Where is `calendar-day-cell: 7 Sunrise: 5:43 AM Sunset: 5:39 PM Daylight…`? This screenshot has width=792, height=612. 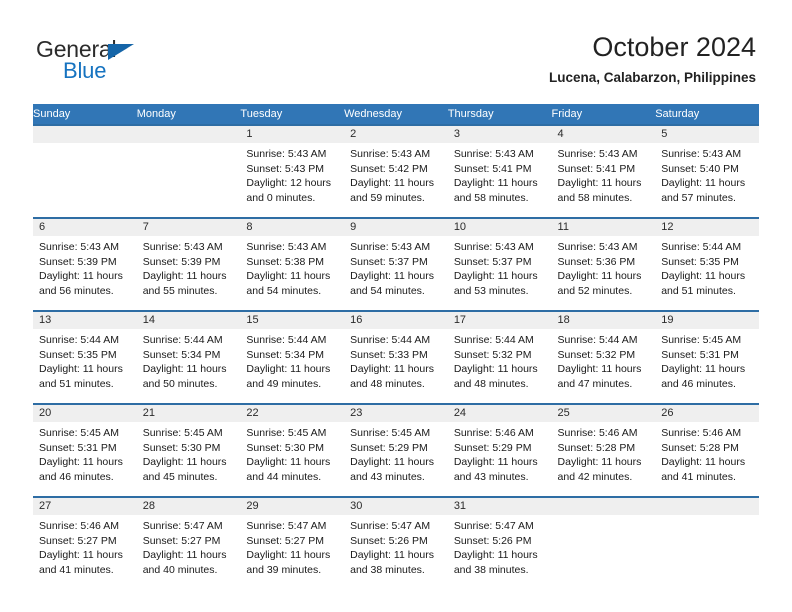
calendar-day-cell: 7 Sunrise: 5:43 AM Sunset: 5:39 PM Daylight… is located at coordinates (188, 264).